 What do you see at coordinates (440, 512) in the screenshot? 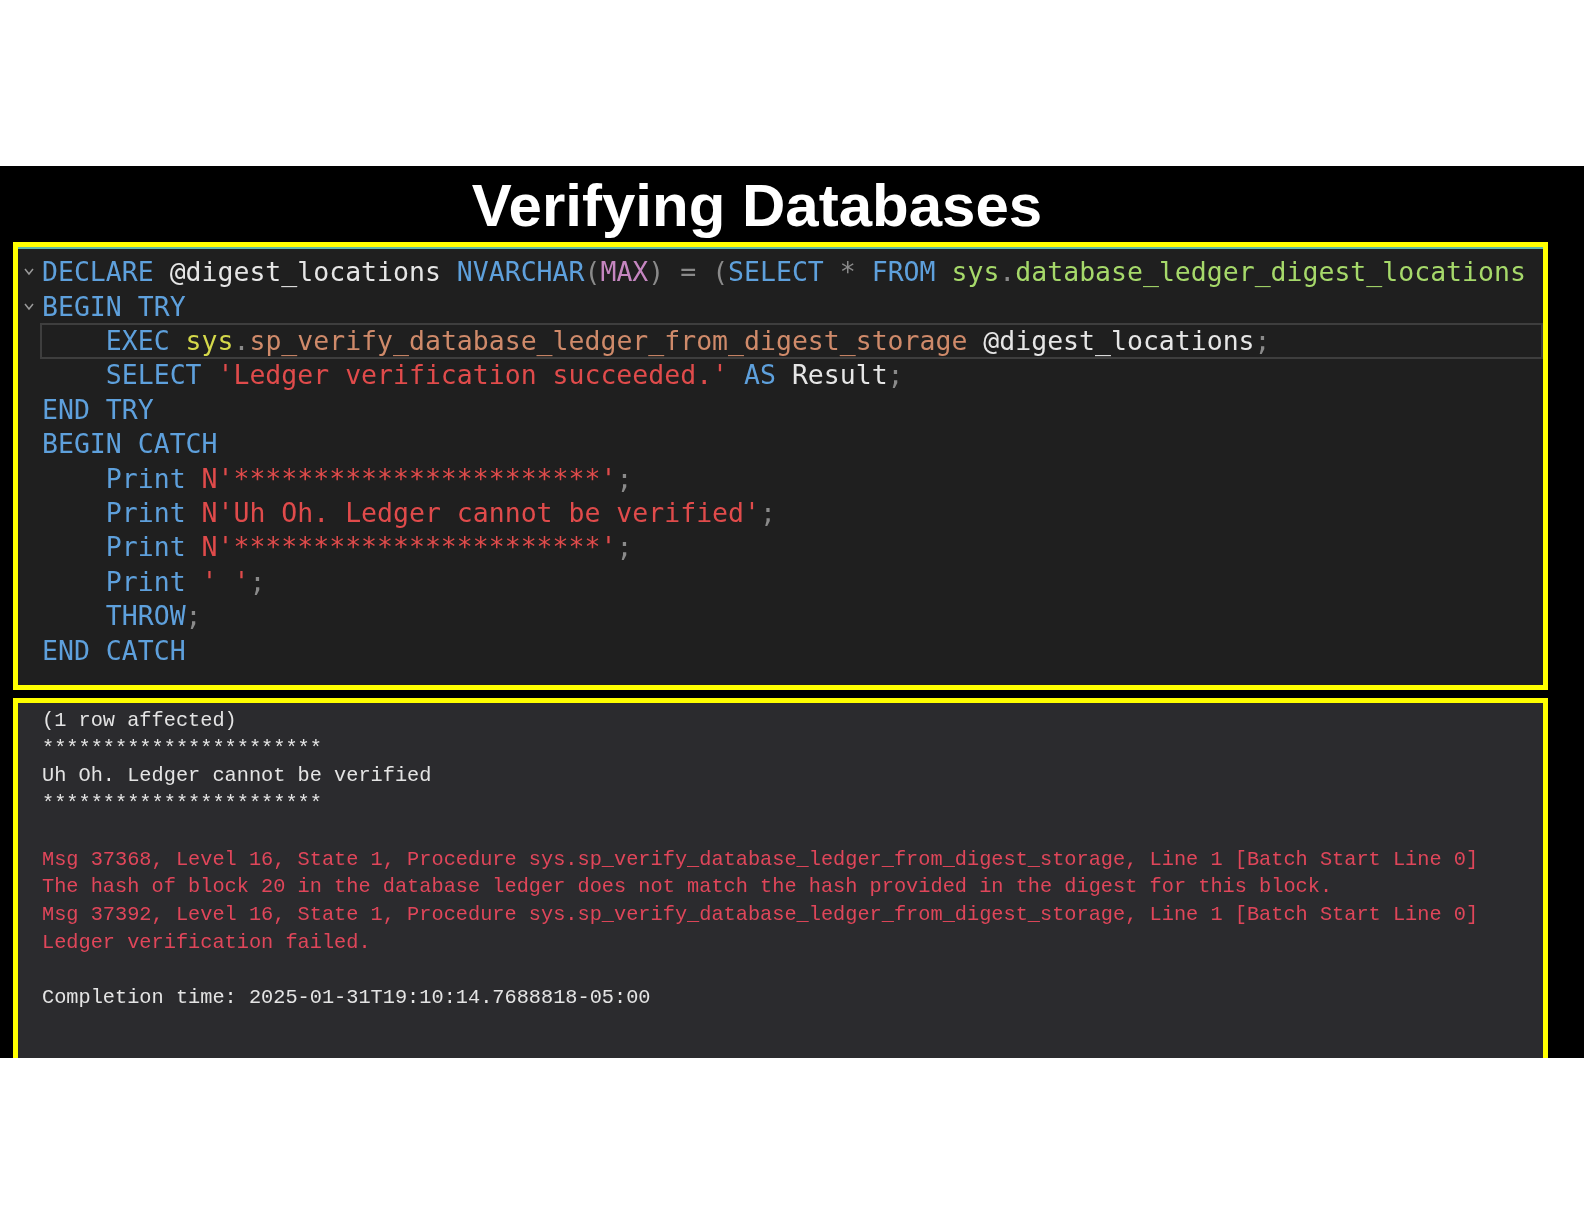
I see `code-line: Print N'Uh Oh. Ledger cannot be verified';` at bounding box center [440, 512].